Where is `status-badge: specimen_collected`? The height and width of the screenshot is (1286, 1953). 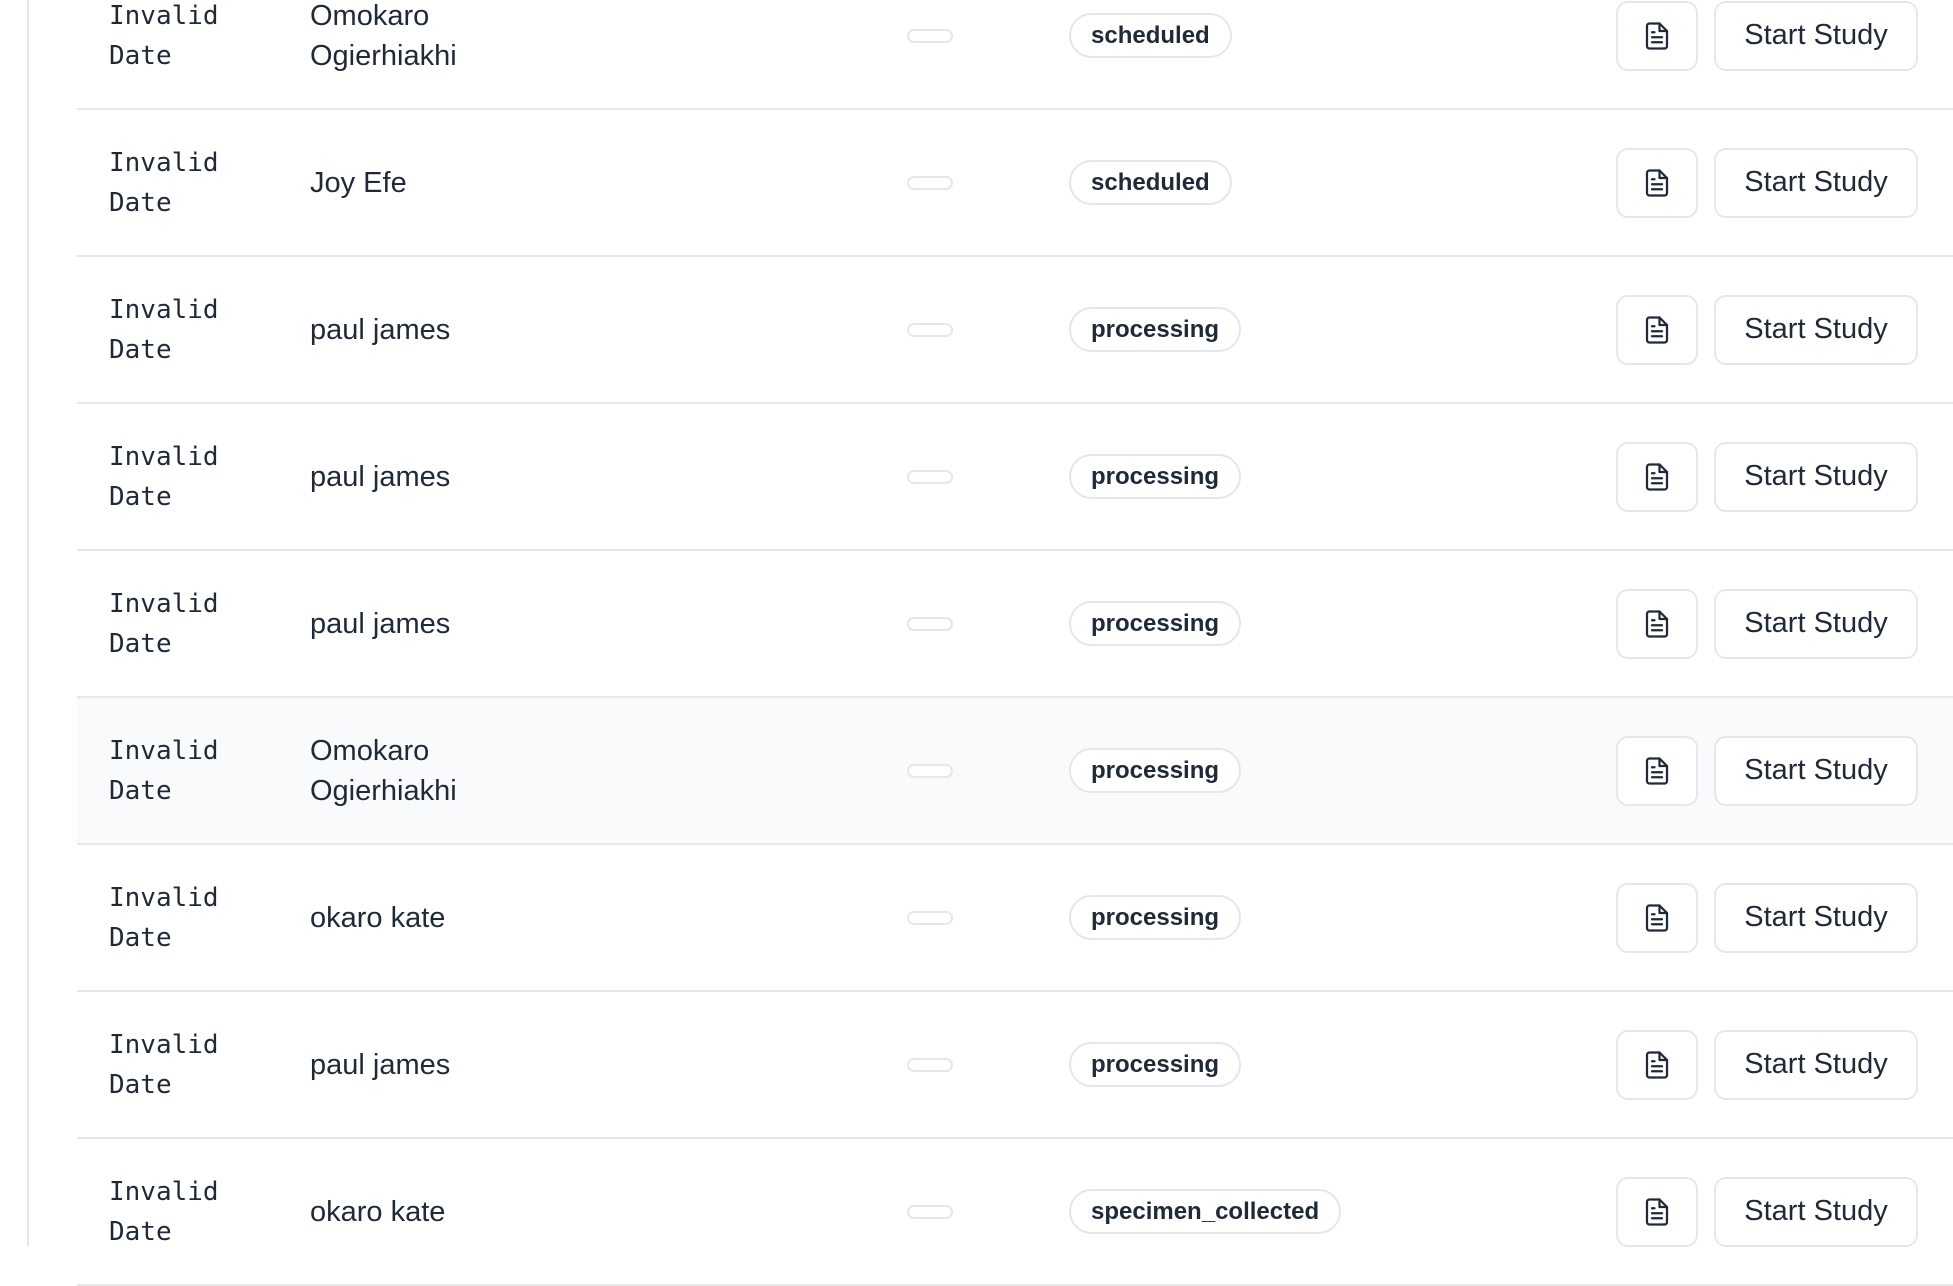
status-badge: specimen_collected is located at coordinates (1205, 1211).